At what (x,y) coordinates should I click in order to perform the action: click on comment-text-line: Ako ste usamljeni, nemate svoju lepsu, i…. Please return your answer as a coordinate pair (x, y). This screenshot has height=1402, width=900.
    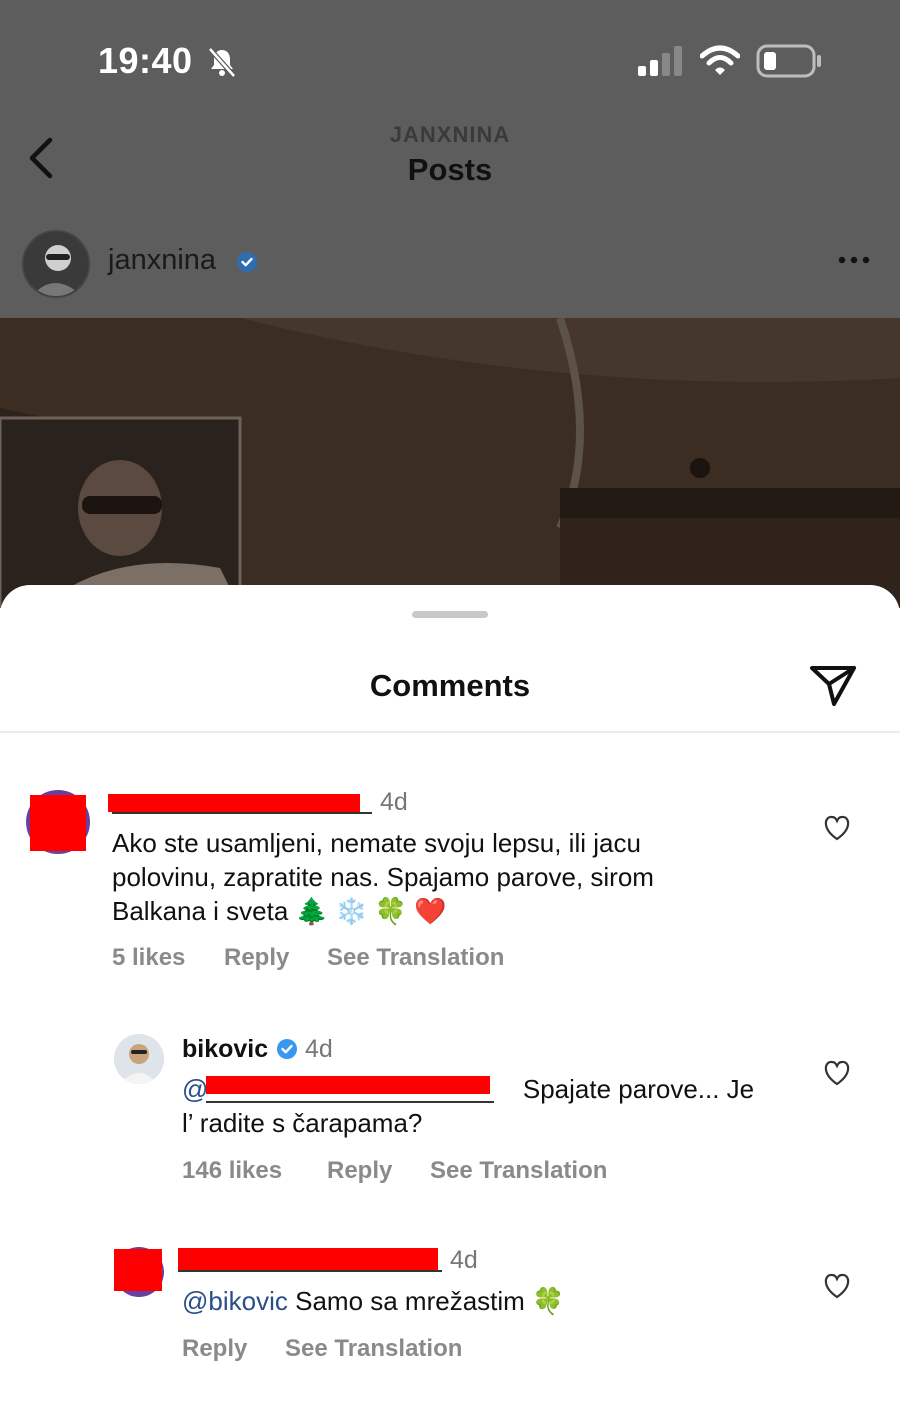
    Looking at the image, I should click on (376, 843).